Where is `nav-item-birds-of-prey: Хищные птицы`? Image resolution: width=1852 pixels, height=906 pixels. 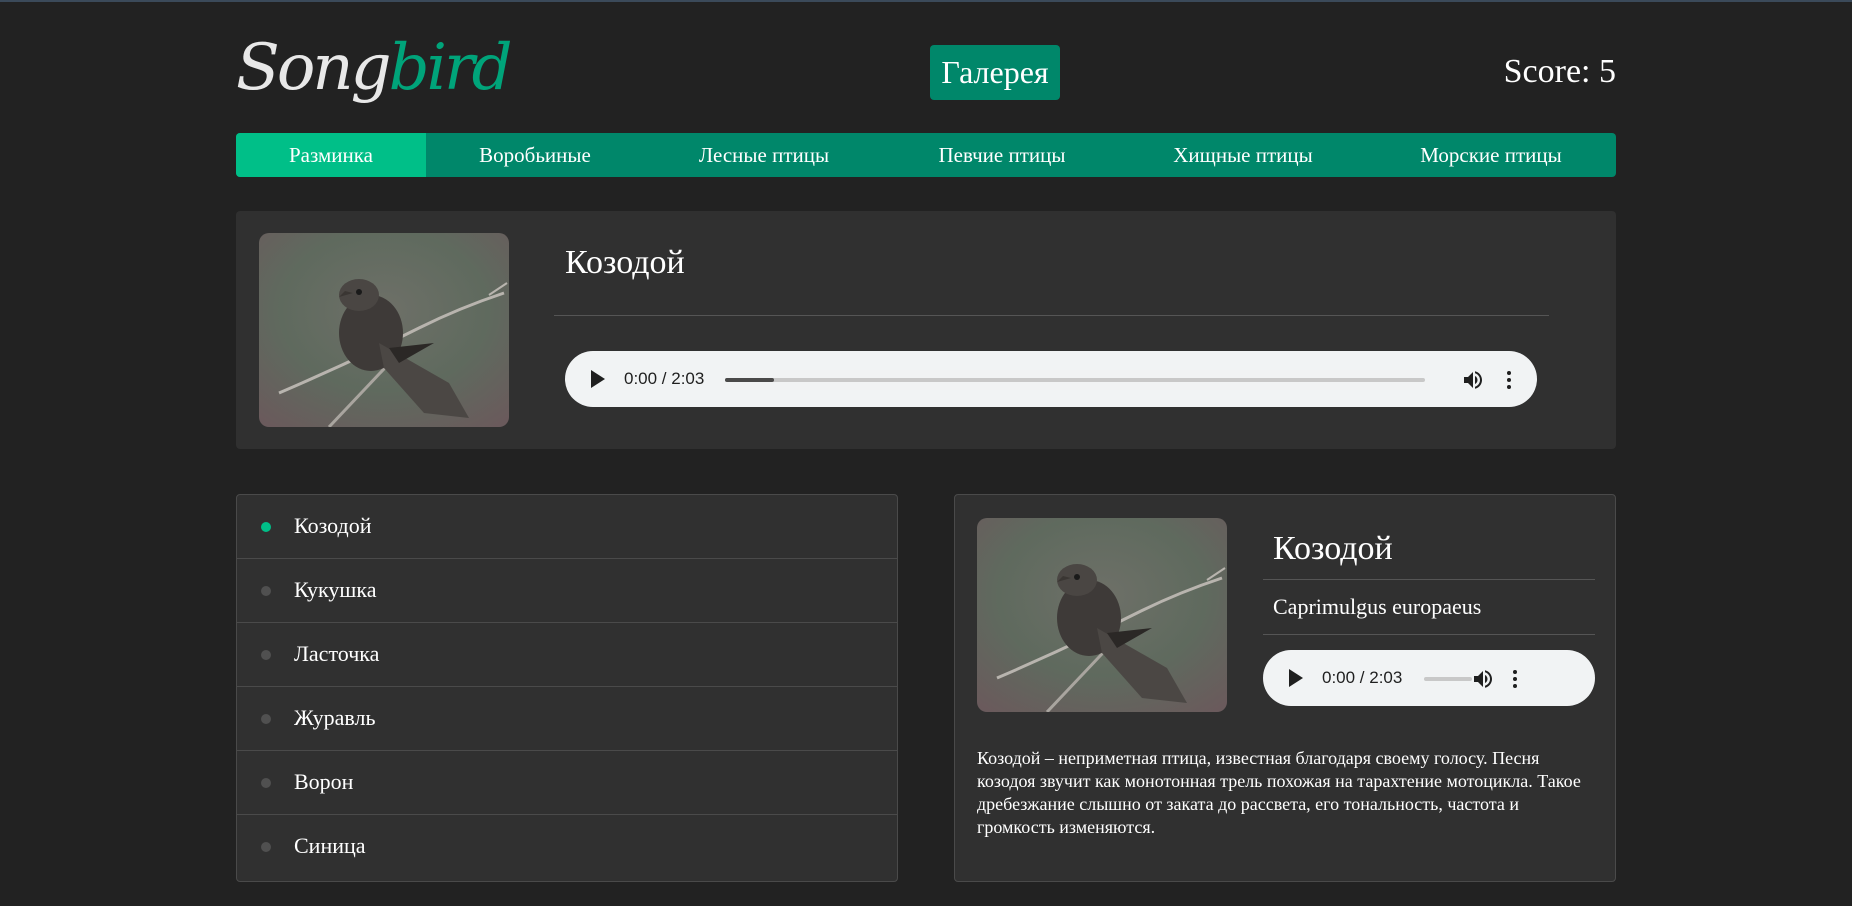
nav-item-birds-of-prey: Хищные птицы is located at coordinates (1243, 155).